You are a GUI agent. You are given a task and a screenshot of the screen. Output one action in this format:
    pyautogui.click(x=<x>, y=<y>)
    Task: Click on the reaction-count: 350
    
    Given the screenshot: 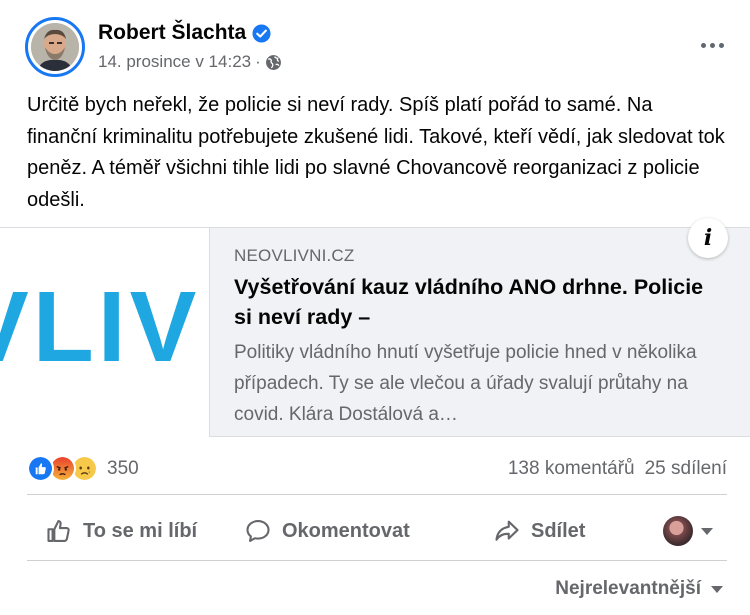 What is the action you would take?
    pyautogui.click(x=123, y=468)
    